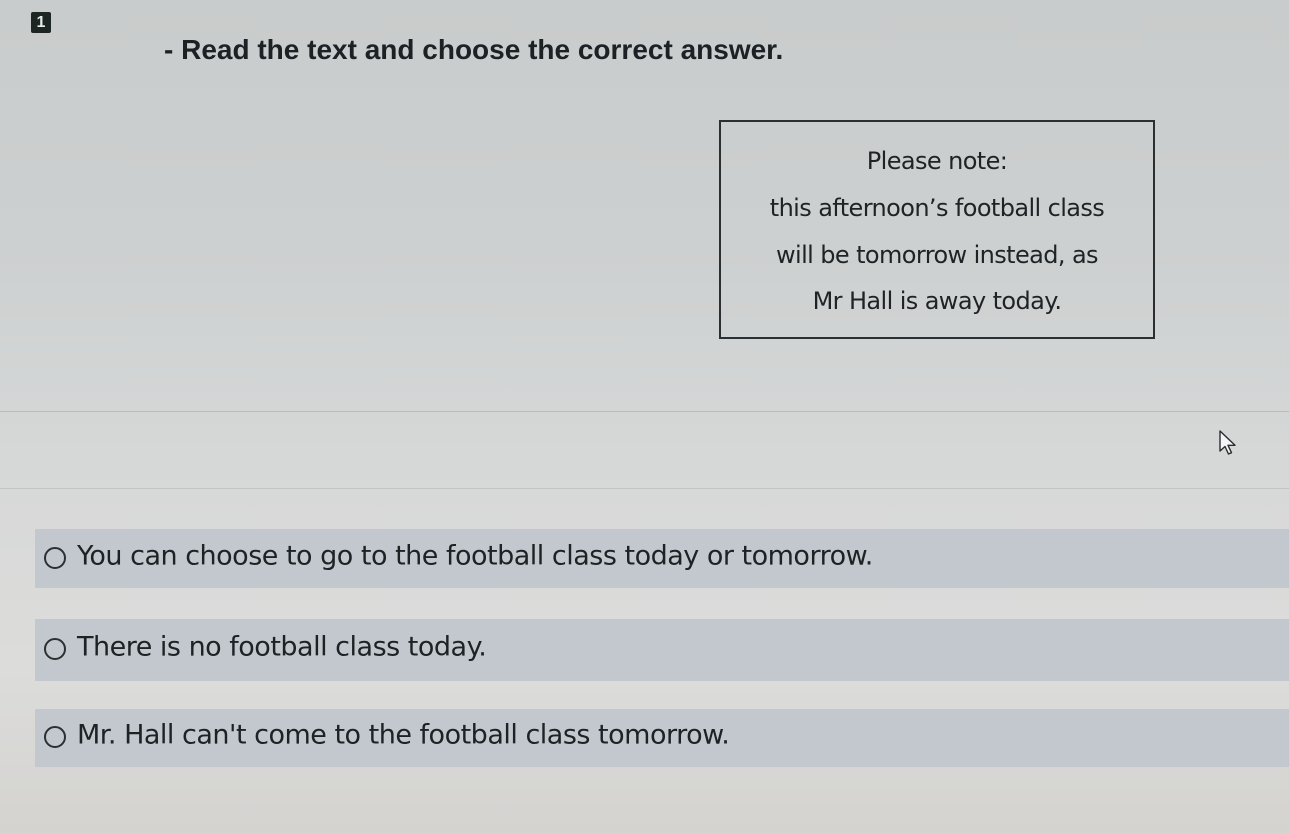 The width and height of the screenshot is (1289, 833). What do you see at coordinates (662, 650) in the screenshot?
I see `answer-option-2: There is no football class today.` at bounding box center [662, 650].